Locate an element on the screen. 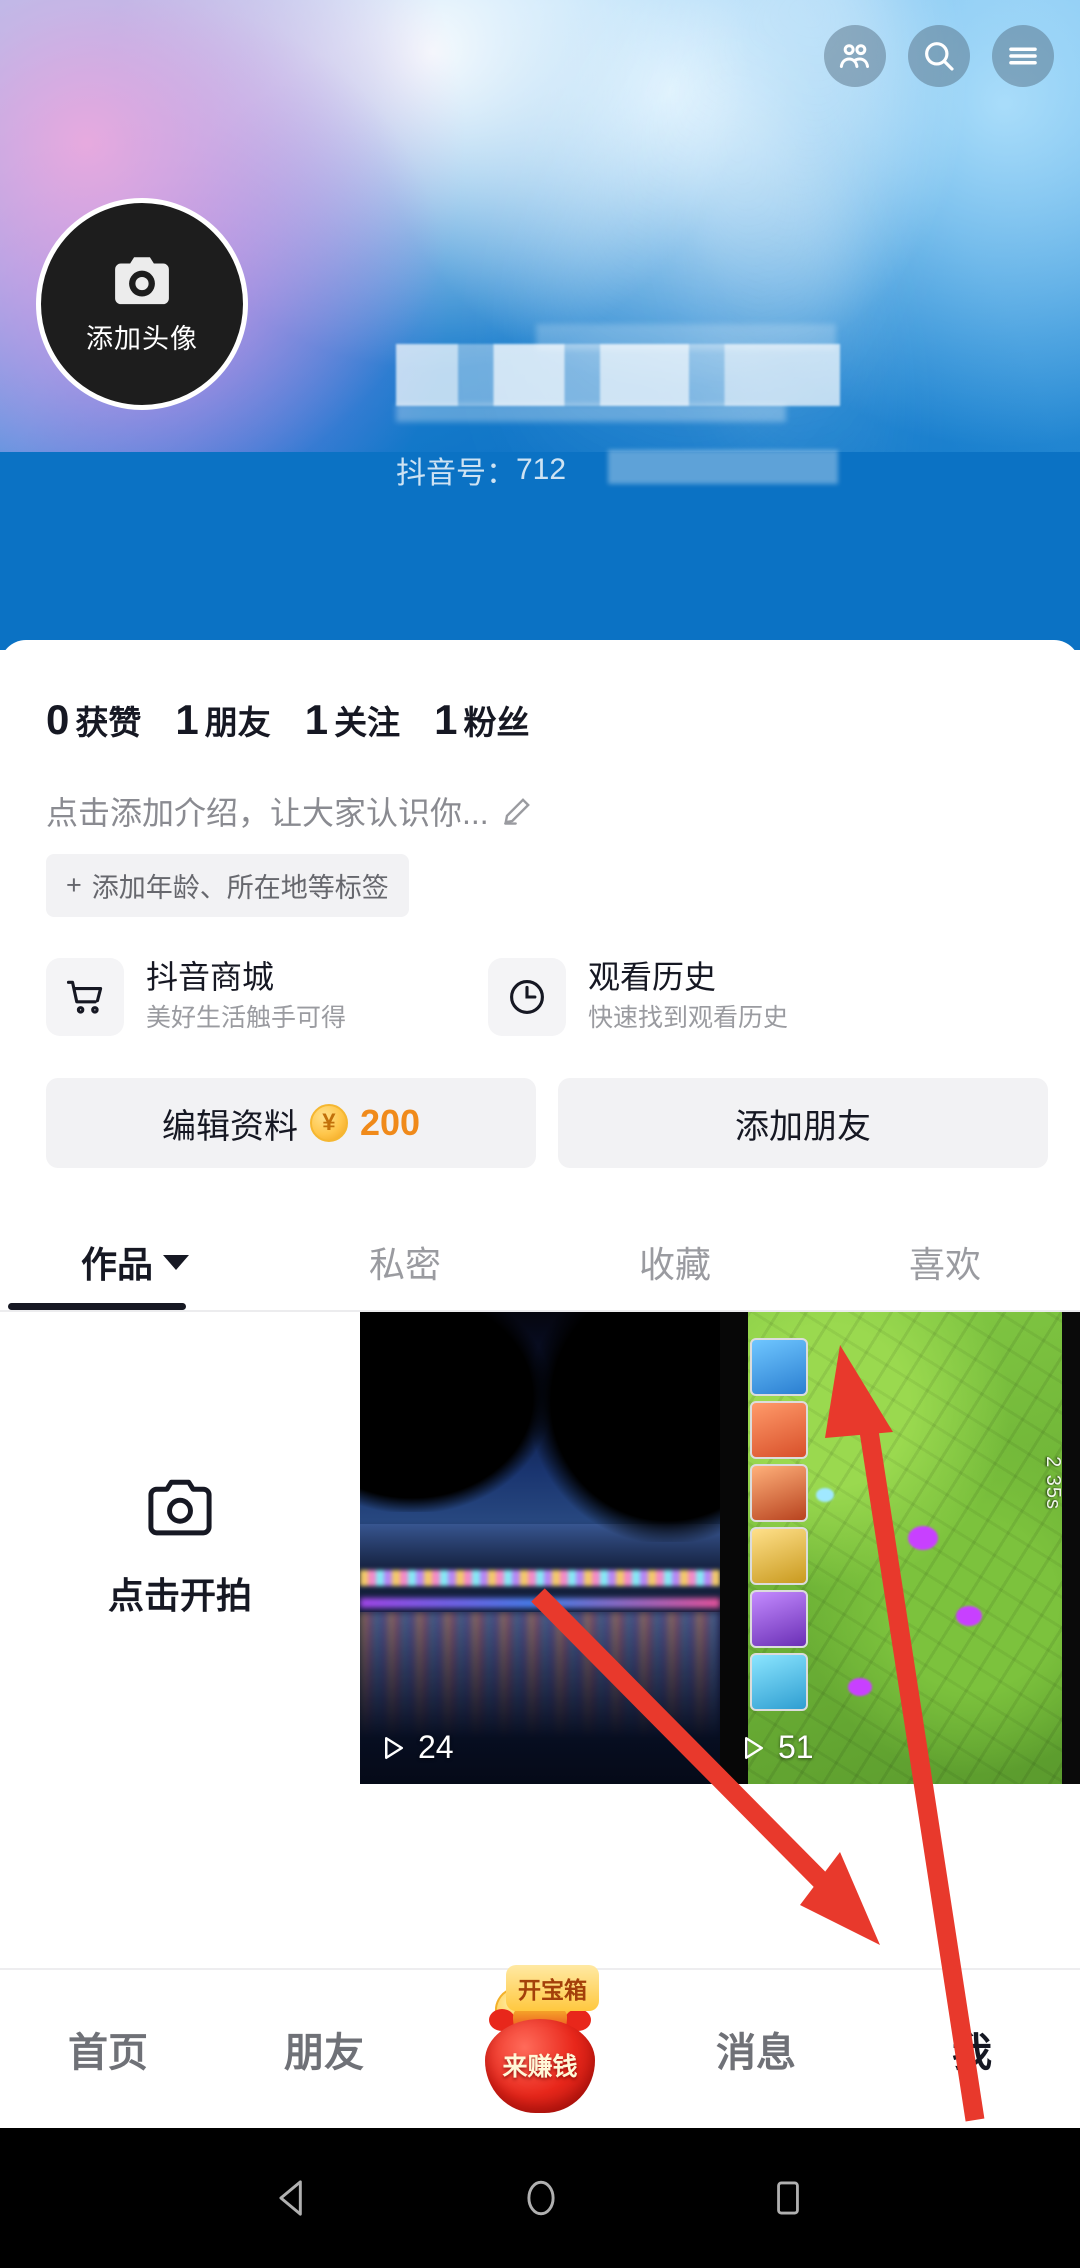  tab-works: 作品 is located at coordinates (135, 1262).